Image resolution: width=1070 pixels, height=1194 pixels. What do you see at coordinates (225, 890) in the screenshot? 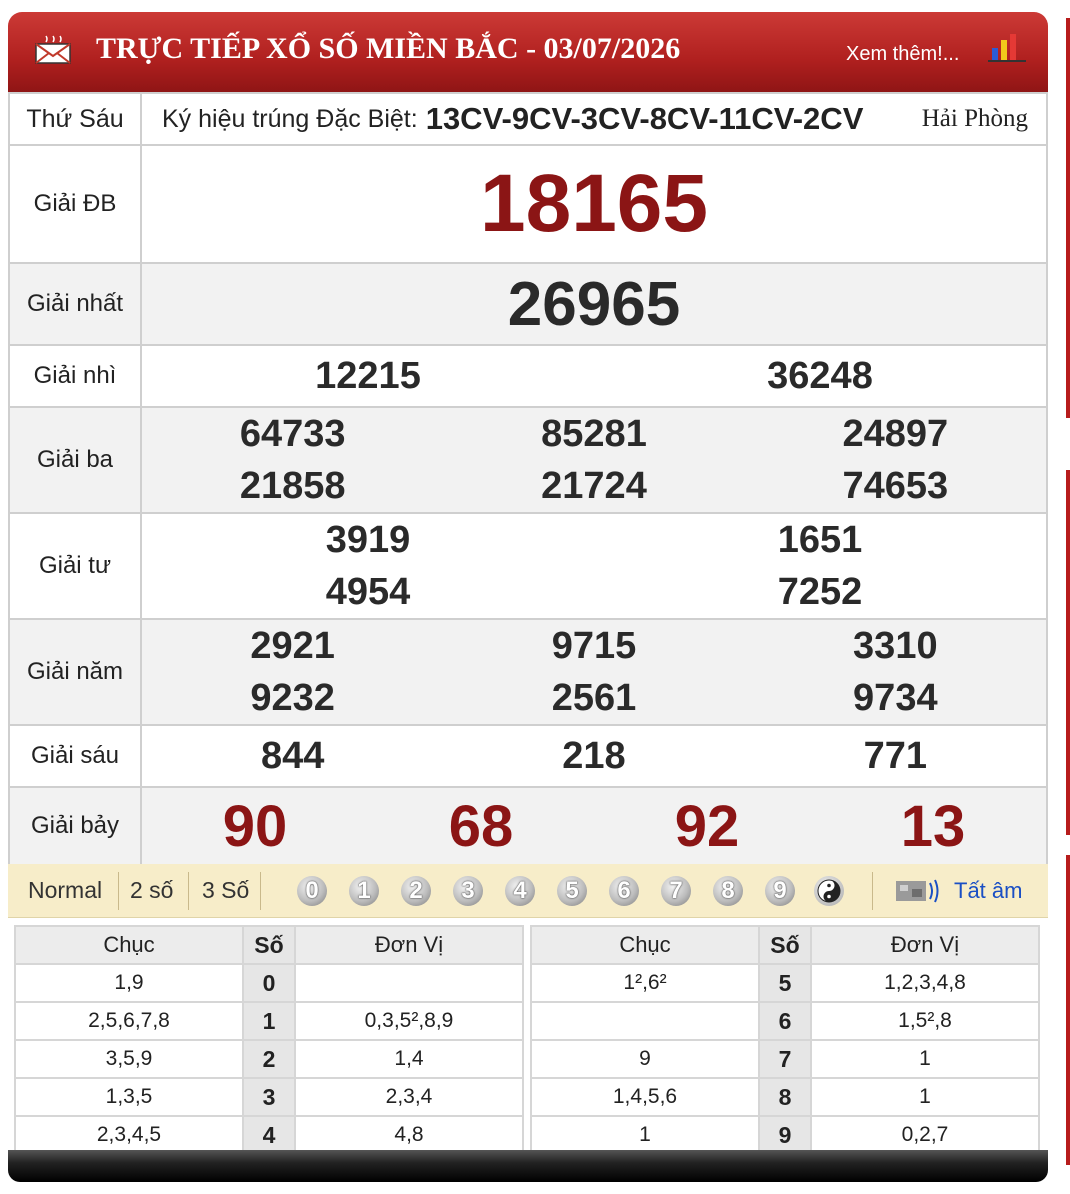
I see `mode-3-digit-button: 3 Số` at bounding box center [225, 890].